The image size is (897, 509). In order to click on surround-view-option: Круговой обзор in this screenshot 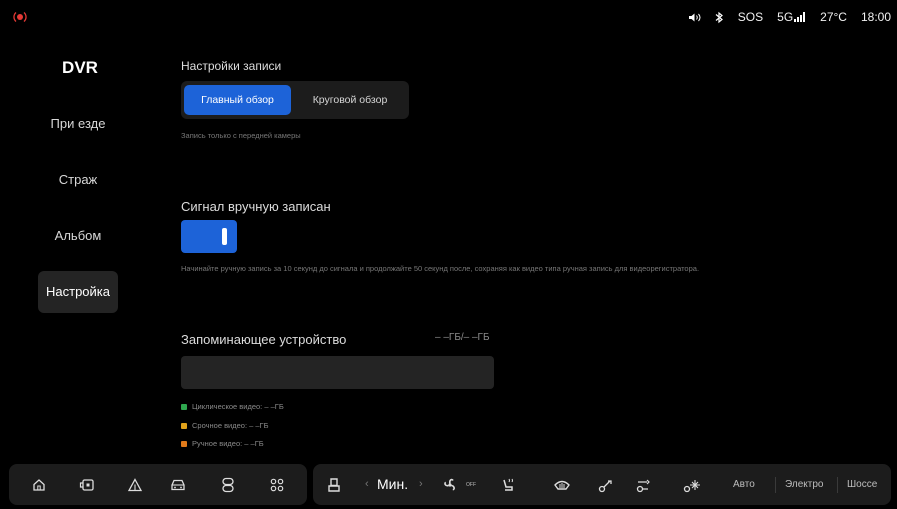, I will do `click(350, 100)`.